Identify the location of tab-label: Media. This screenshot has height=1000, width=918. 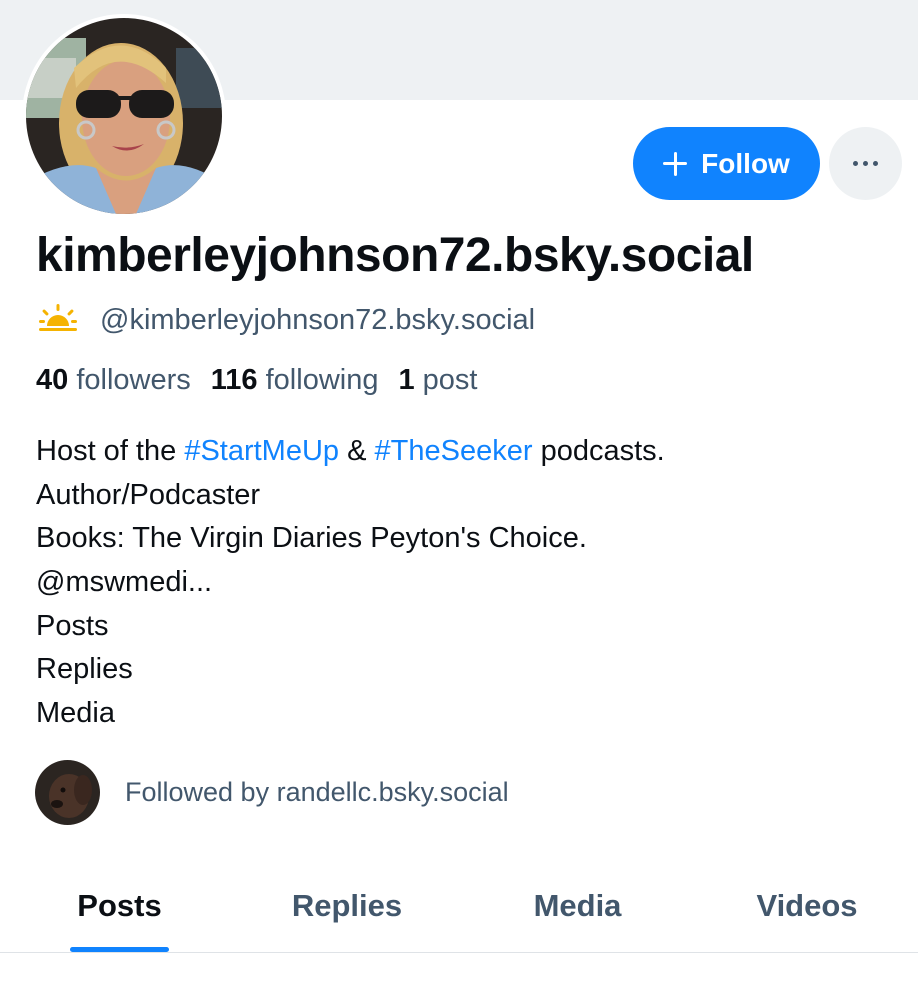
(577, 905).